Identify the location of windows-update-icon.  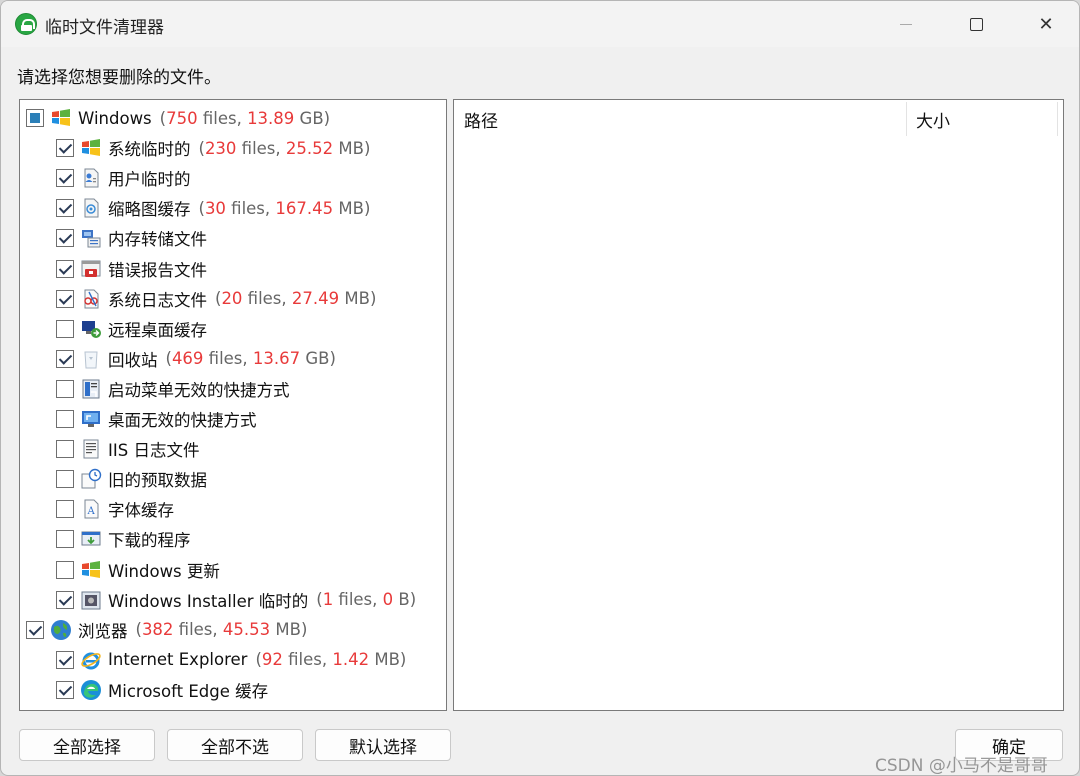
(91, 570).